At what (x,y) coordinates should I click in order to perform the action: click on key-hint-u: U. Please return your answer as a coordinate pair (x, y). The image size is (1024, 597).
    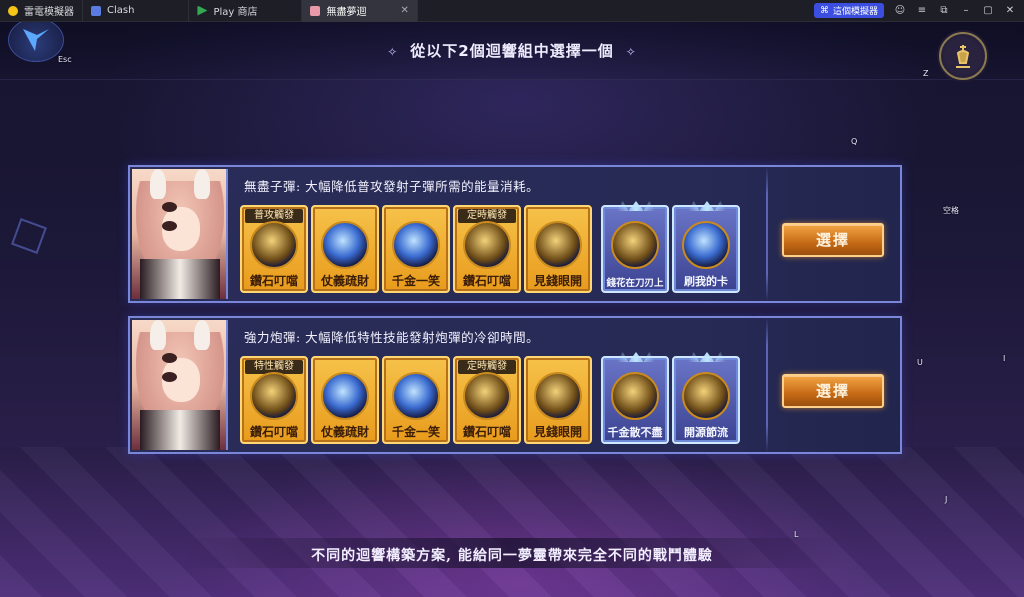
    Looking at the image, I should click on (920, 362).